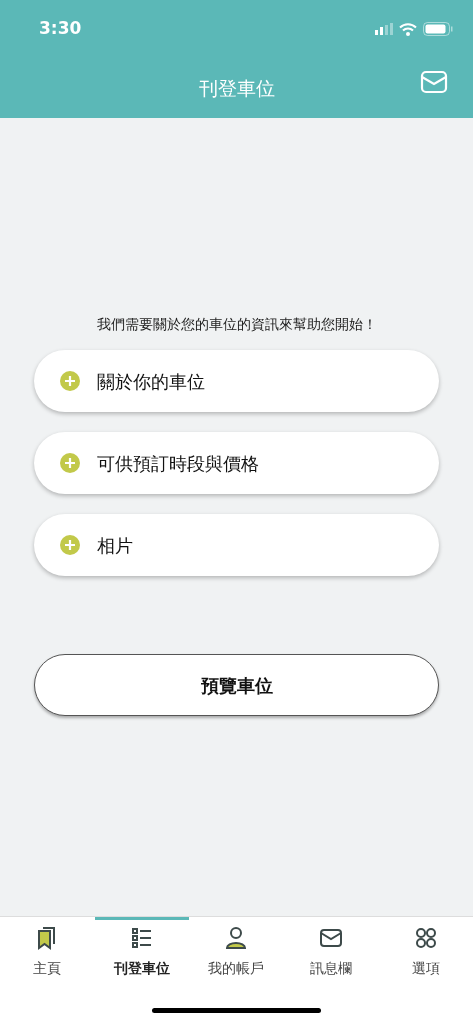 The height and width of the screenshot is (1024, 473). What do you see at coordinates (141, 938) in the screenshot?
I see `list-icon` at bounding box center [141, 938].